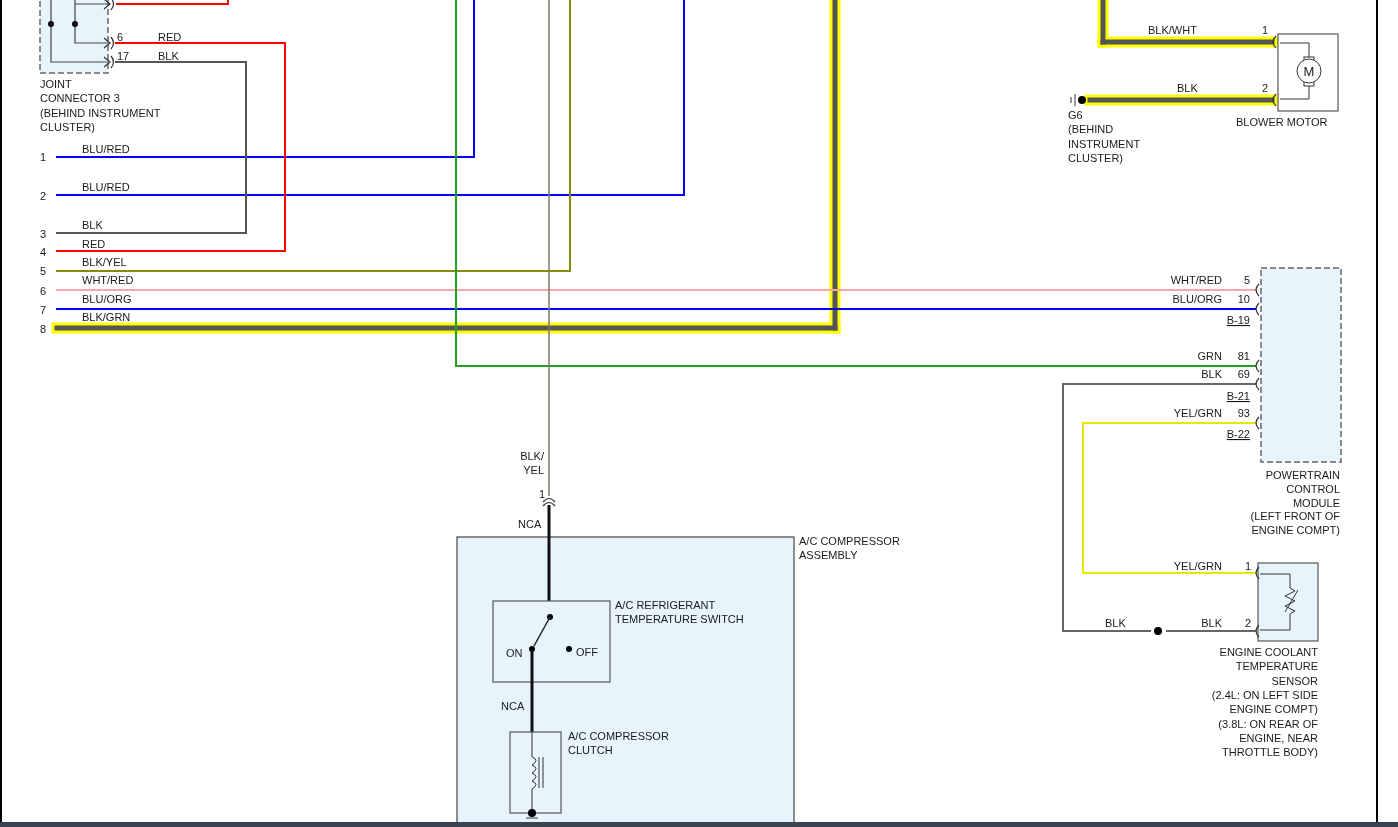 The height and width of the screenshot is (827, 1398). Describe the element at coordinates (106, 317) in the screenshot. I see `wire-label: BLK/GRN` at that location.